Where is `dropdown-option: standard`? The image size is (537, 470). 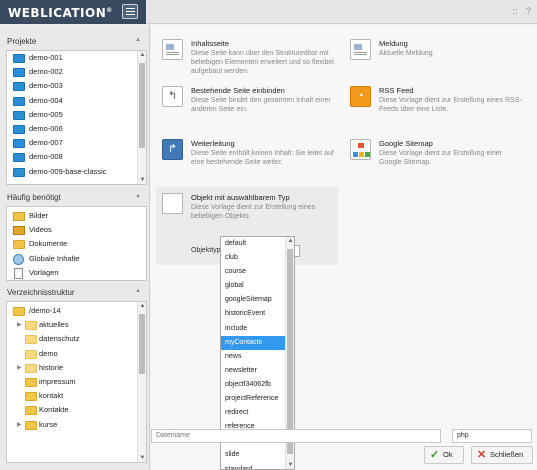
dropdown-option: standard is located at coordinates (257, 466).